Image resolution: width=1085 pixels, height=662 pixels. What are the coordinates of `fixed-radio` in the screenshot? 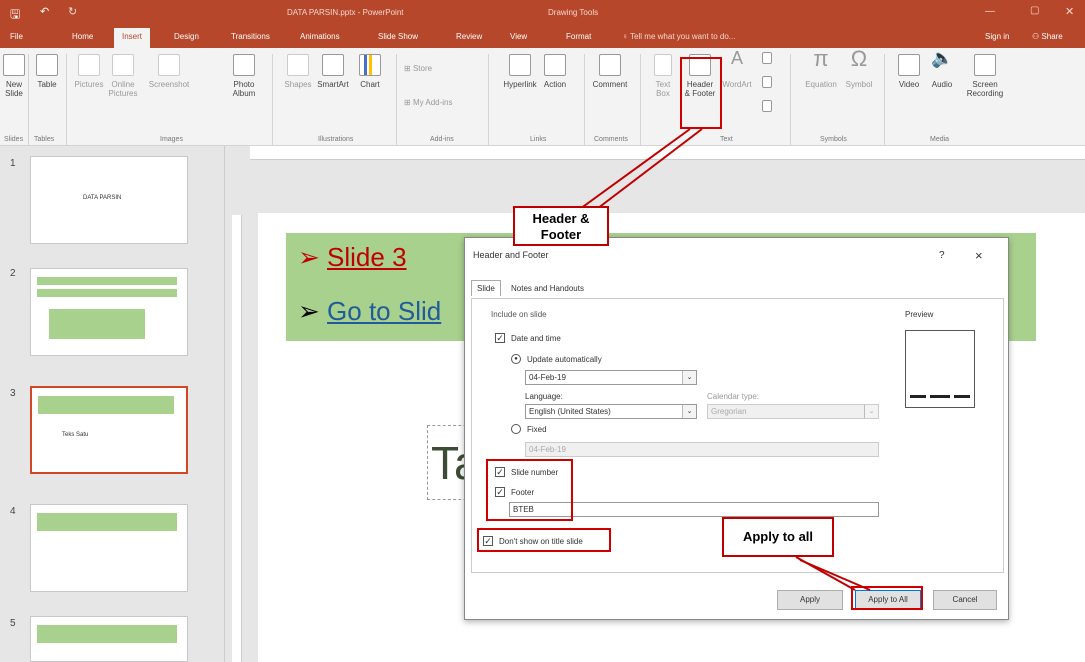 It's located at (516, 429).